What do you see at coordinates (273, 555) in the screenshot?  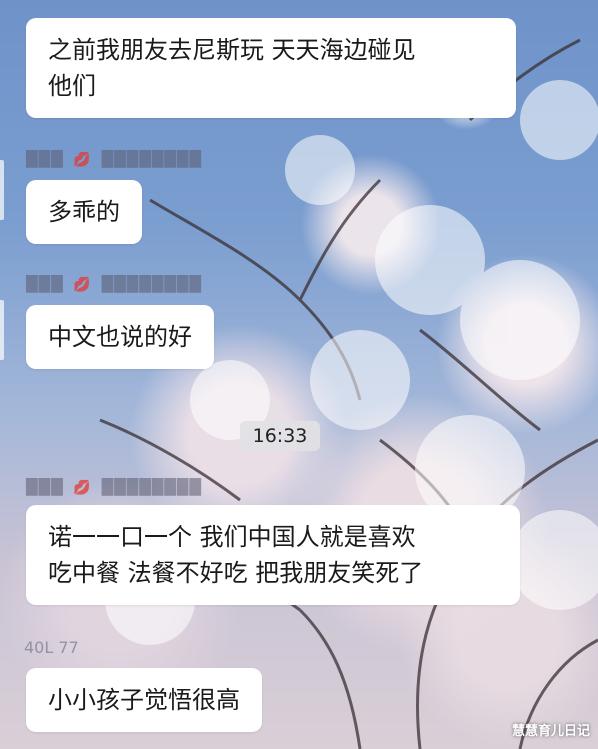 I see `message-bubble: 诺一一口一个 我们中国人就是喜欢 吃中餐 法餐不好吃 把我朋友笑死了` at bounding box center [273, 555].